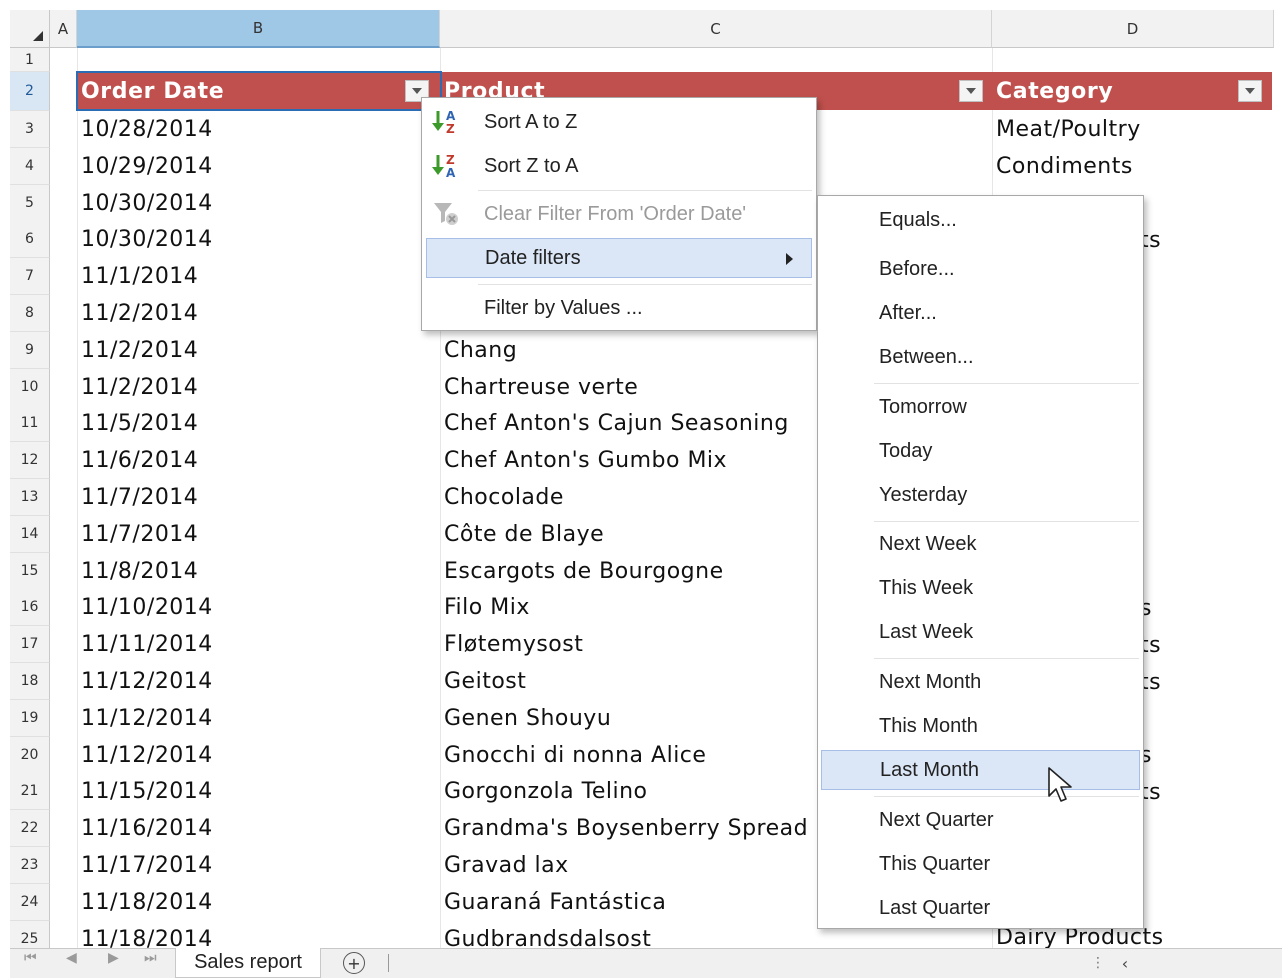  What do you see at coordinates (630, 828) in the screenshot?
I see `product-cell: Grandma's Boysenberry Spread` at bounding box center [630, 828].